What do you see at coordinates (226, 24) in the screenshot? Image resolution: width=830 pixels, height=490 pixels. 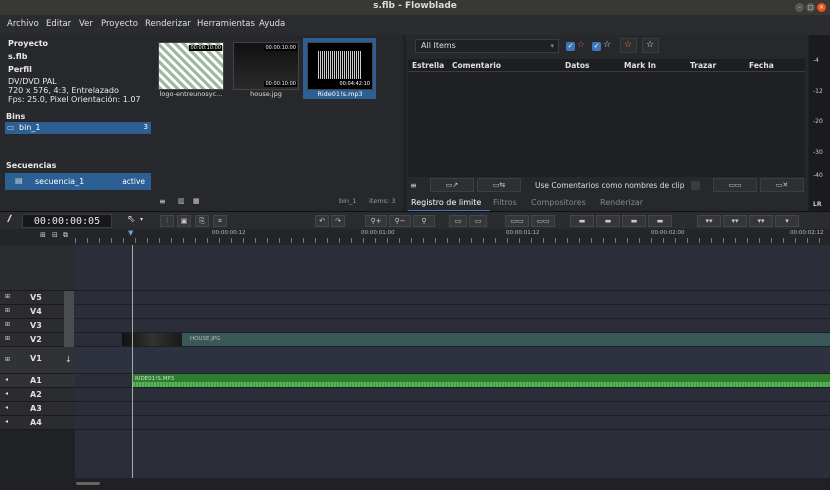 I see `menu-herramientas: Herramientas` at bounding box center [226, 24].